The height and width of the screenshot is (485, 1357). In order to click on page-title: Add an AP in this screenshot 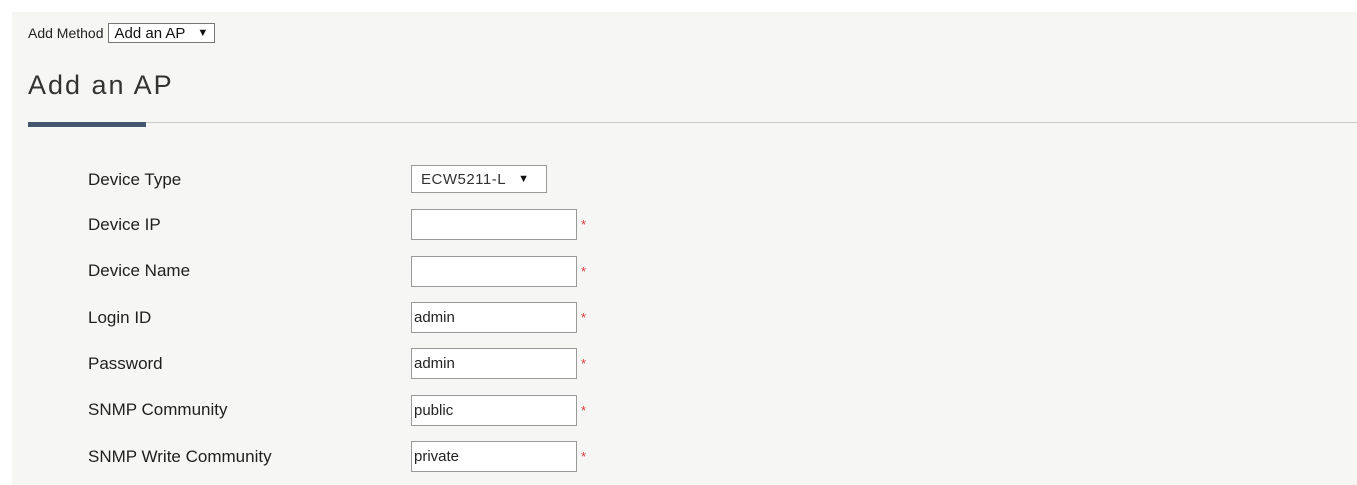, I will do `click(101, 85)`.